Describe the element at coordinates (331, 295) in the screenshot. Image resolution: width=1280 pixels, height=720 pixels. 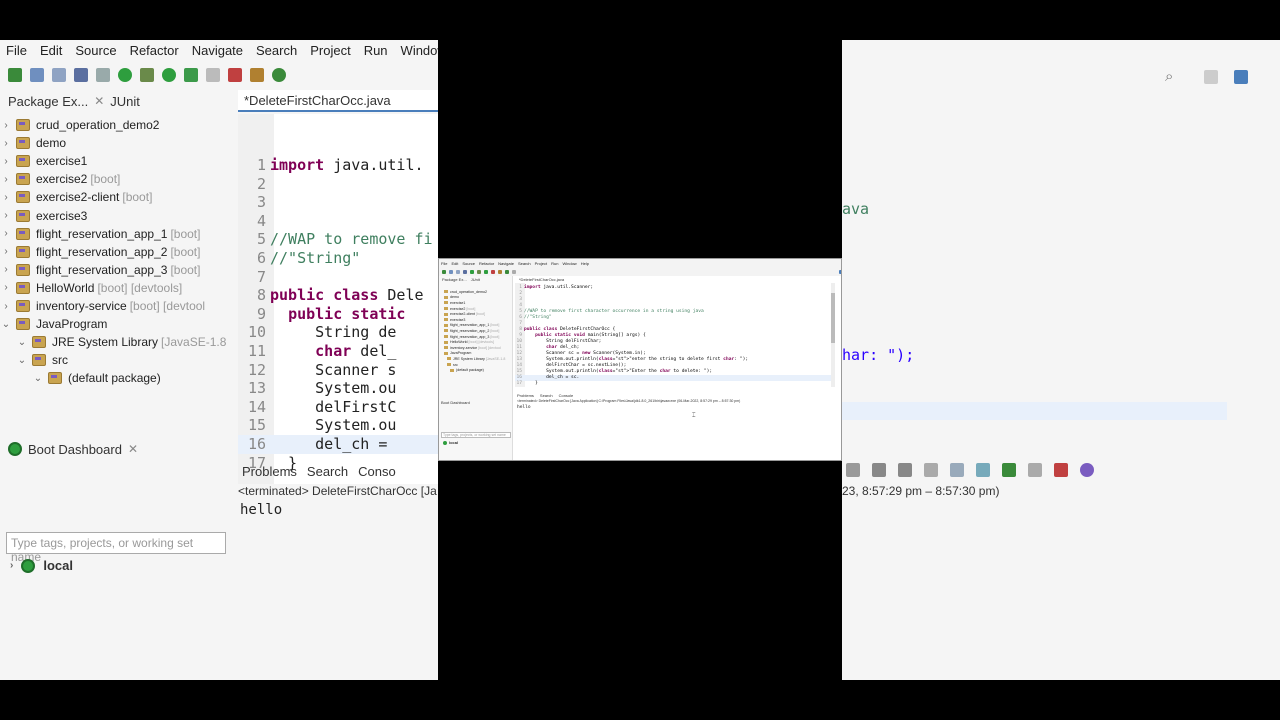
I see `code-line: 8 public class Dele` at that location.